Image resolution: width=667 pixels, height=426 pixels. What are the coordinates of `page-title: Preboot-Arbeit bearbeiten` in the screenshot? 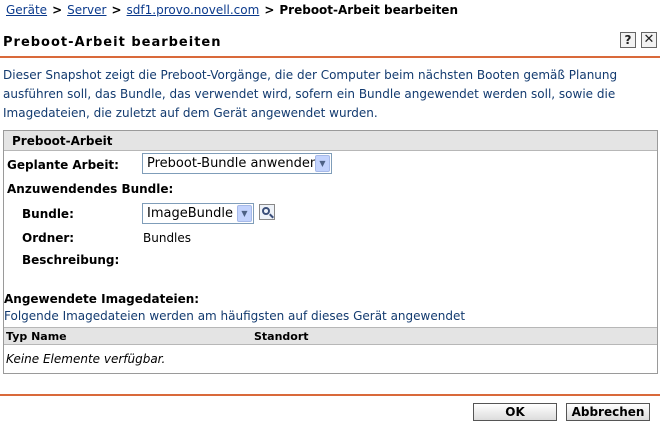 It's located at (112, 42).